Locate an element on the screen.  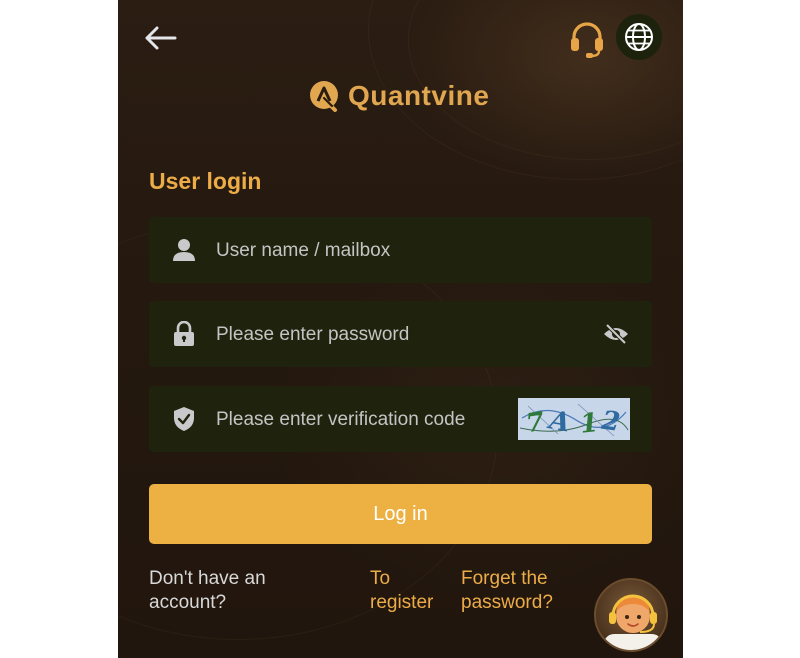
captcha-char: 1 is located at coordinates (589, 424).